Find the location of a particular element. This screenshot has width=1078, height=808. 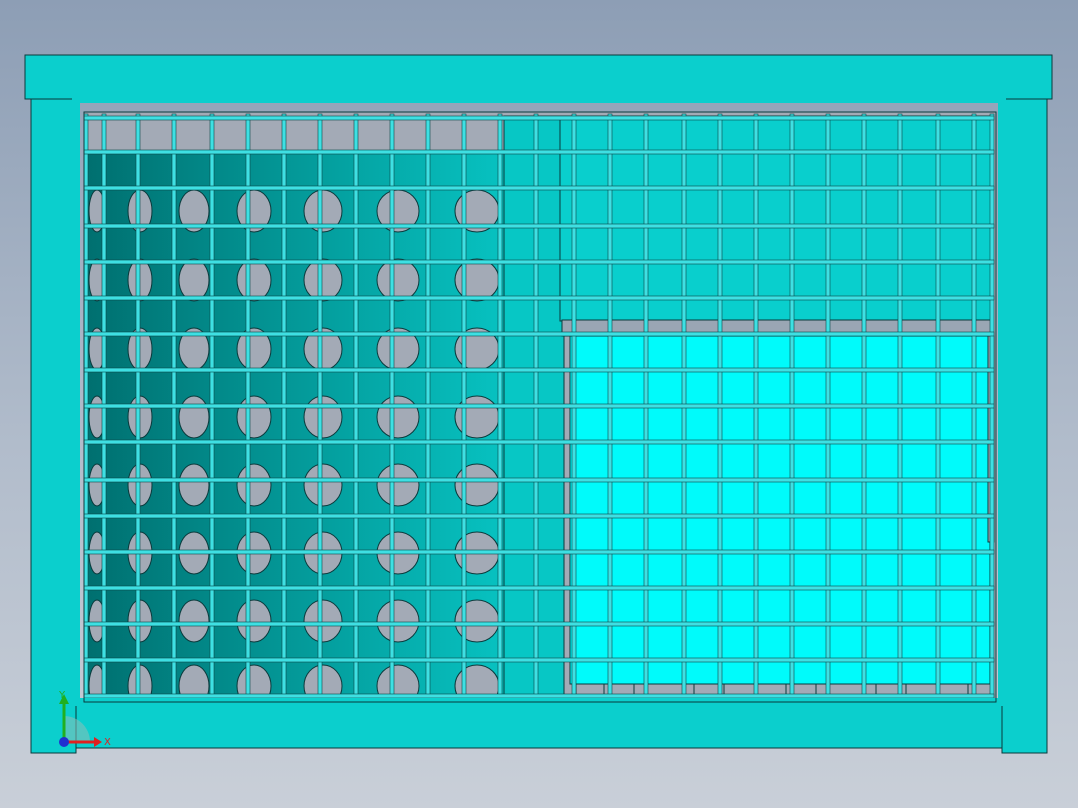

frame-left-post is located at coordinates (53, 426).